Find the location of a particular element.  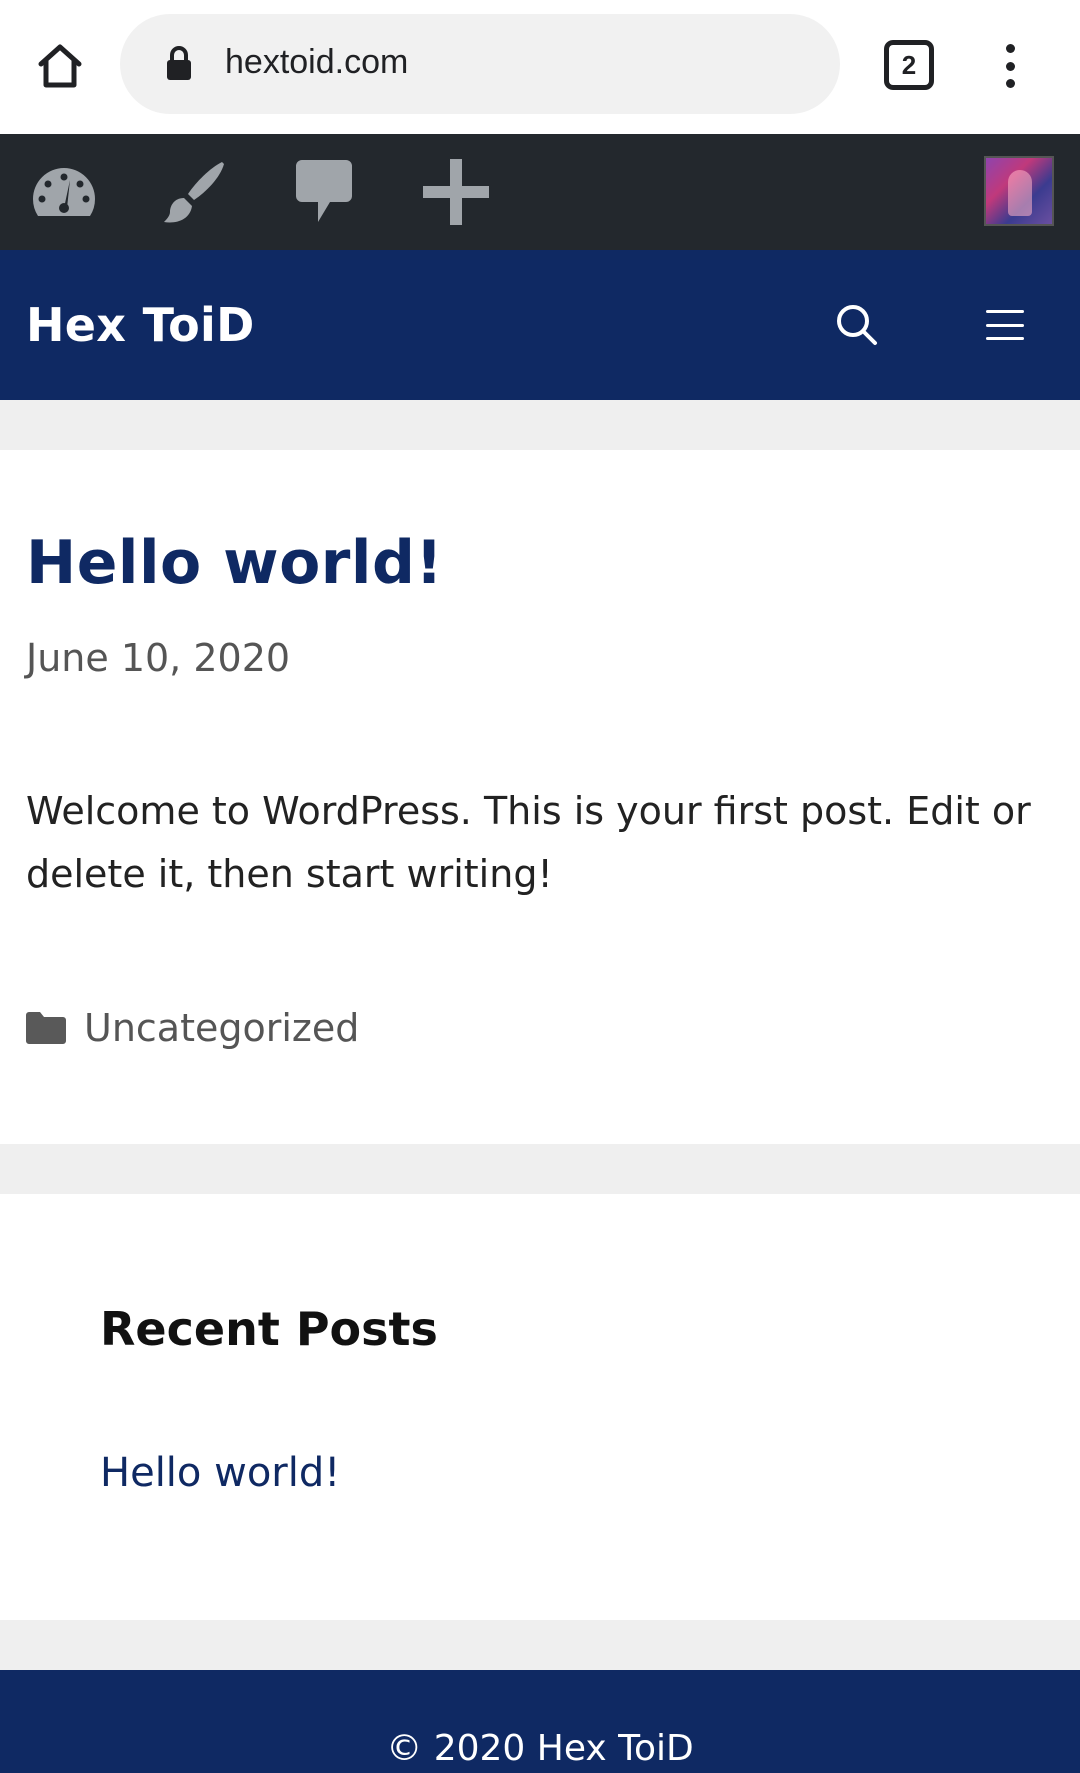

address-bar: hextoid.com is located at coordinates (480, 64).